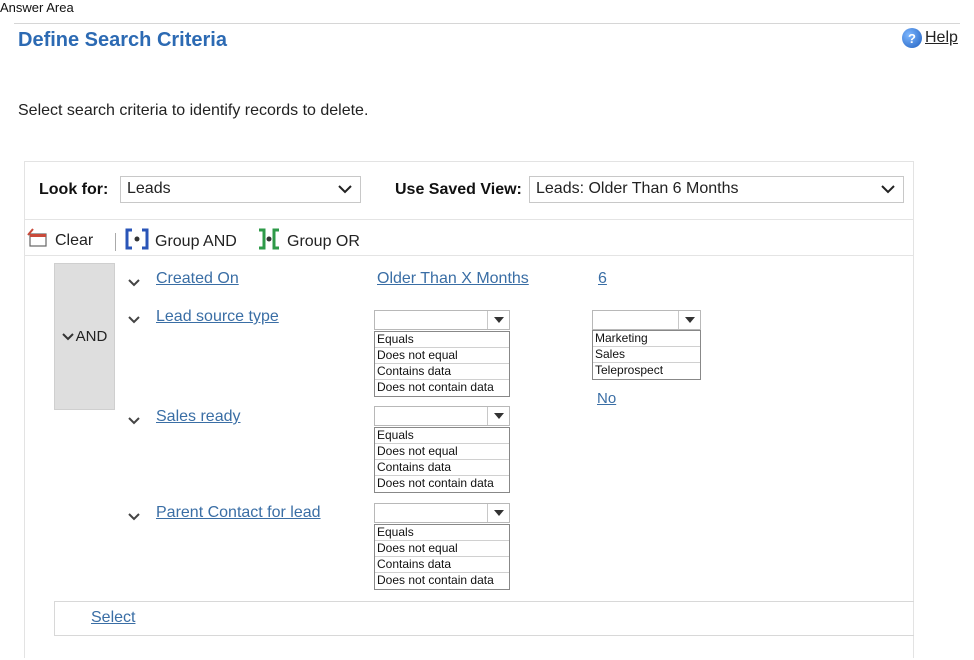 The width and height of the screenshot is (974, 660). I want to click on saved-view-select: Leads: Older Than 6 Months, so click(716, 189).